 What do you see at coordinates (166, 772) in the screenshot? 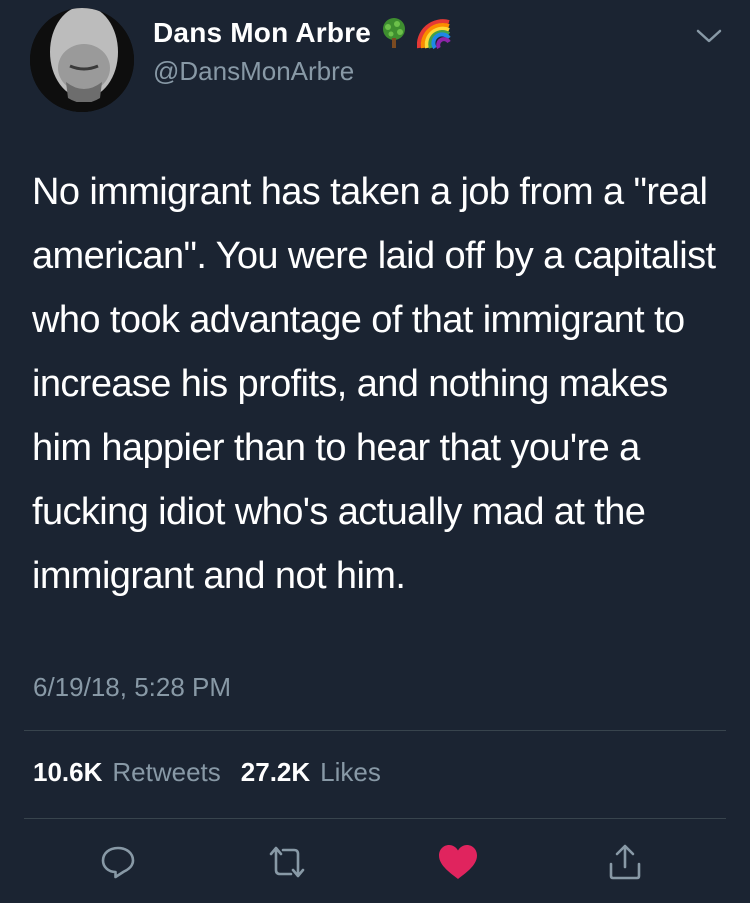
I see `retweets-label: Retweets` at bounding box center [166, 772].